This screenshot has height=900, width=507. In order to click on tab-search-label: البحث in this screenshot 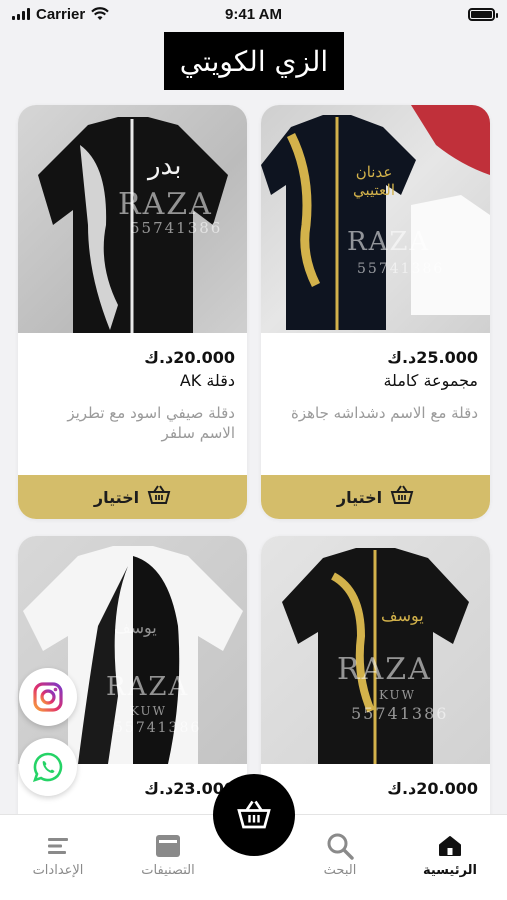, I will do `click(340, 870)`.